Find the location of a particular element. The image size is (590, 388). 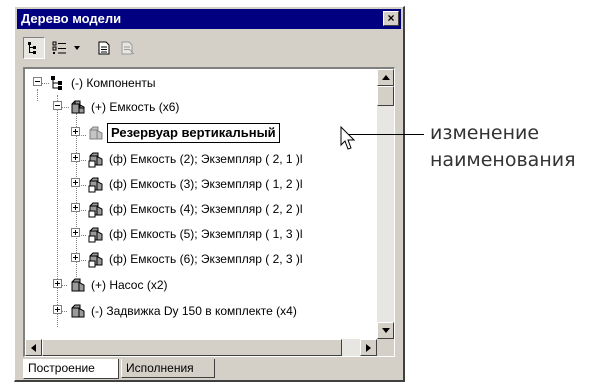

dropdown-arrow-icon is located at coordinates (77, 48).